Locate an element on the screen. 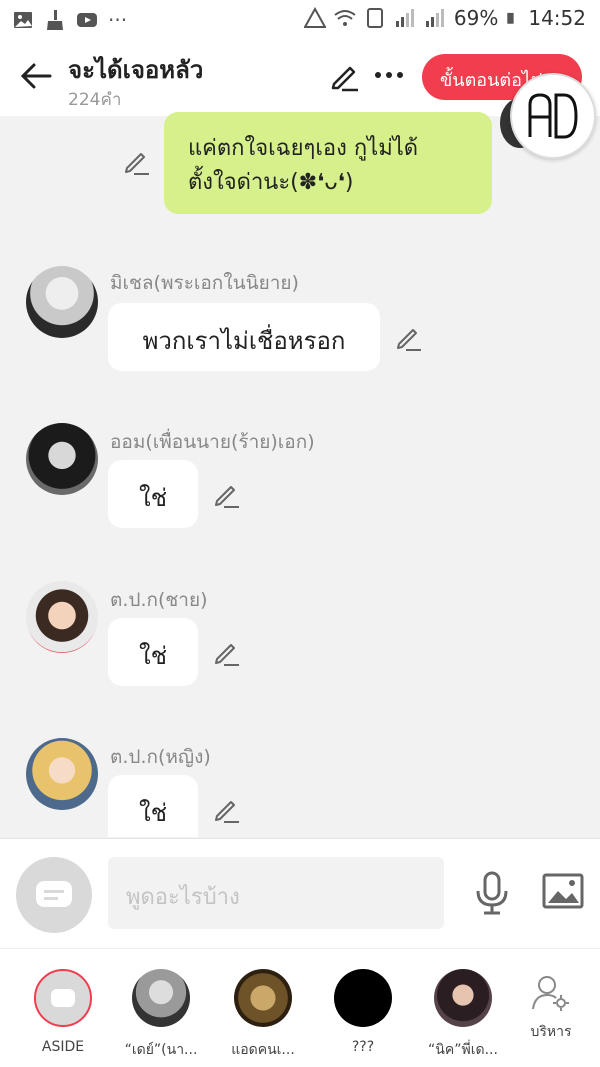  microphone-icon is located at coordinates (492, 893).